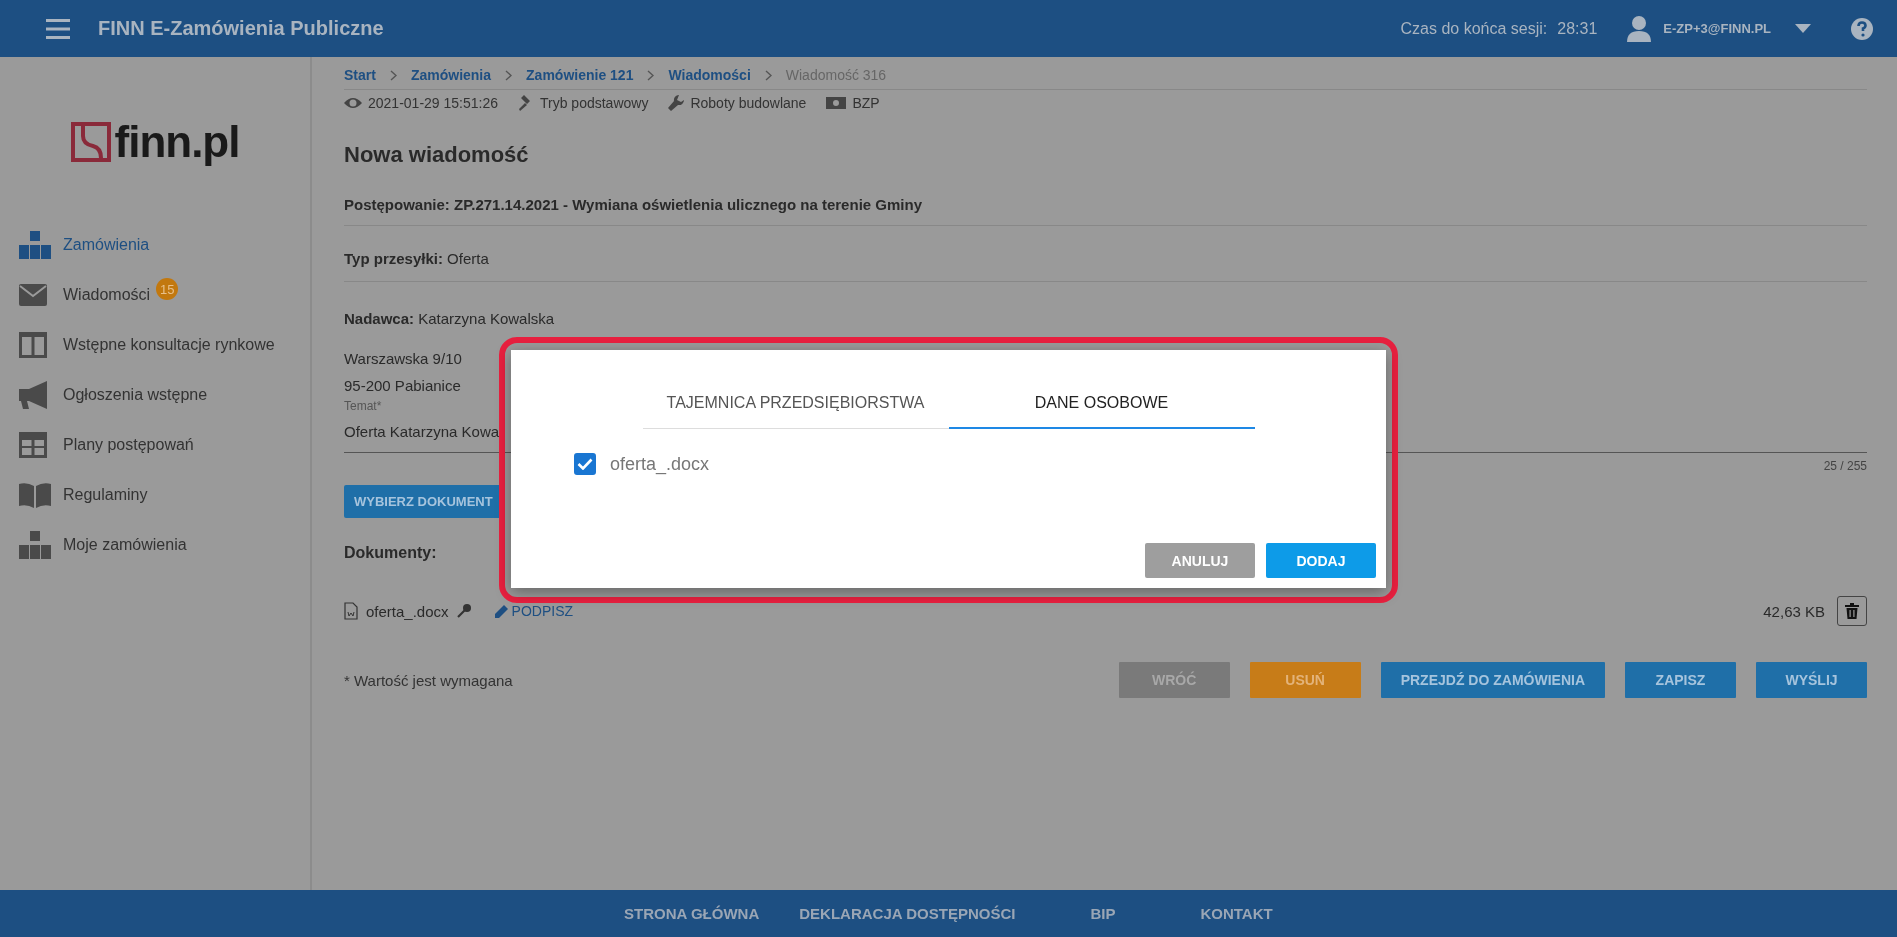  What do you see at coordinates (1845, 466) in the screenshot?
I see `char-counter: 25 / 255` at bounding box center [1845, 466].